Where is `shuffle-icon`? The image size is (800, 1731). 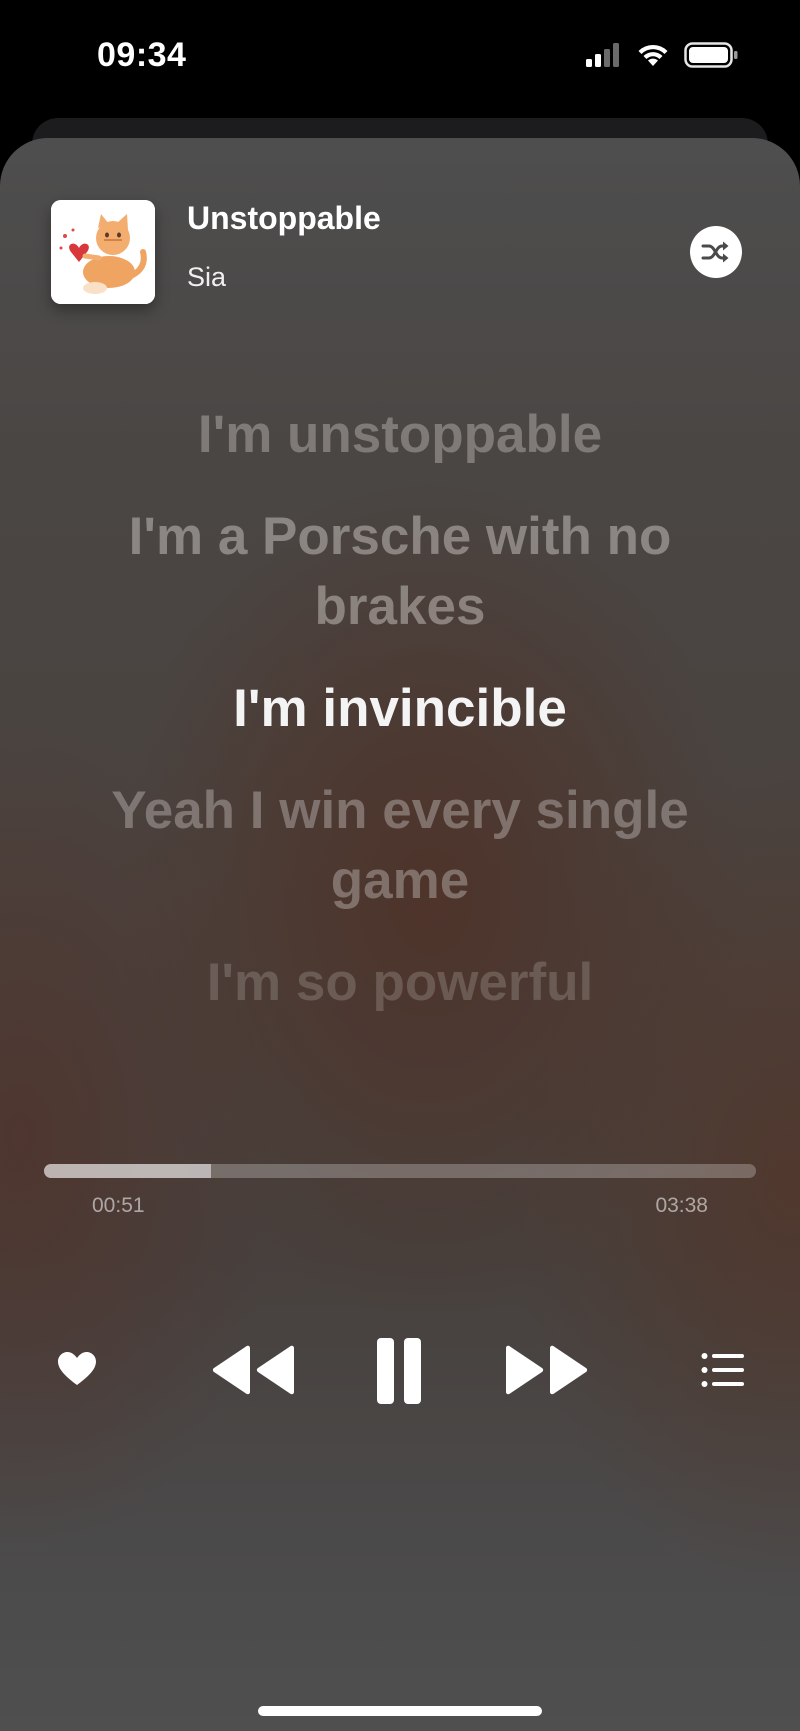
shuffle-icon is located at coordinates (715, 252).